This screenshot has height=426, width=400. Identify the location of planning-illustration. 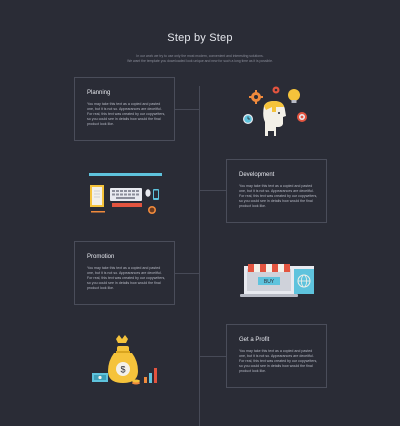
(275, 111).